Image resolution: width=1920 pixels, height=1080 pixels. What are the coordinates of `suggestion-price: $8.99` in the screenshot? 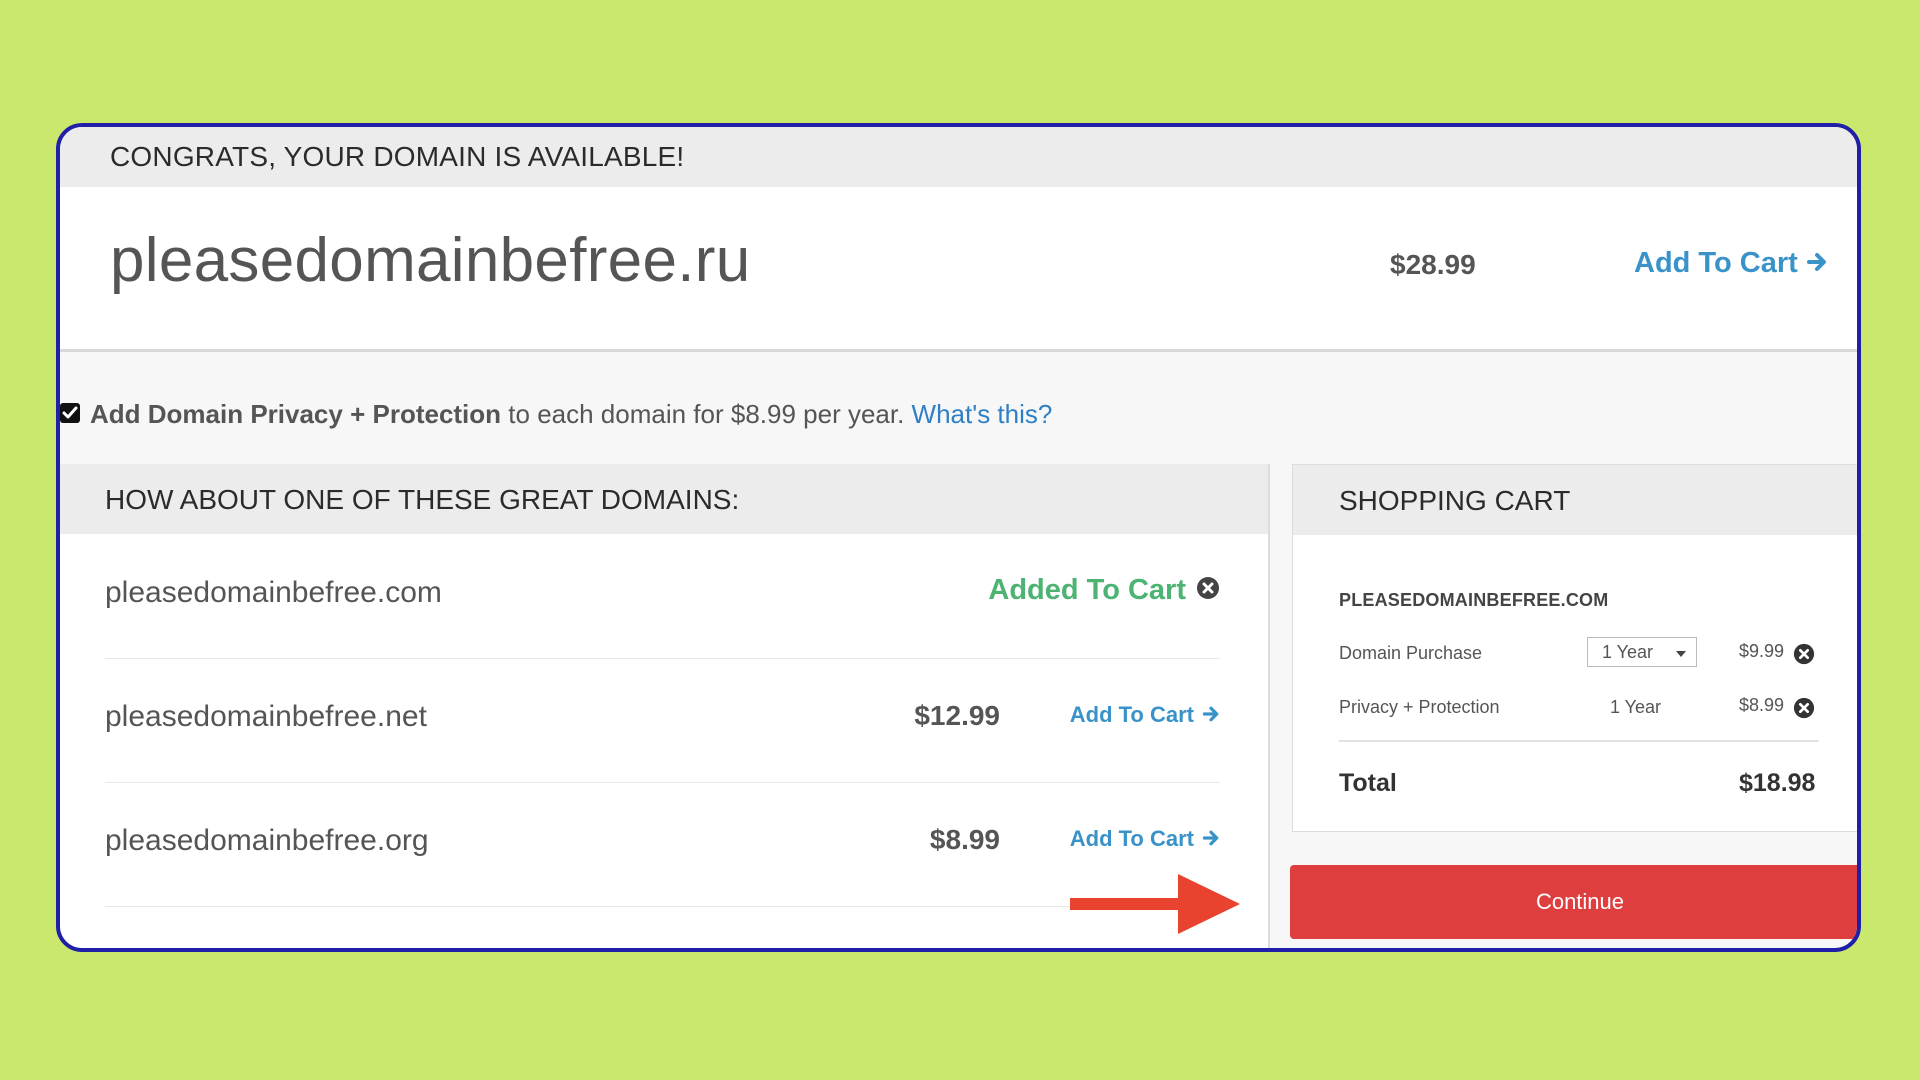 It's located at (964, 839).